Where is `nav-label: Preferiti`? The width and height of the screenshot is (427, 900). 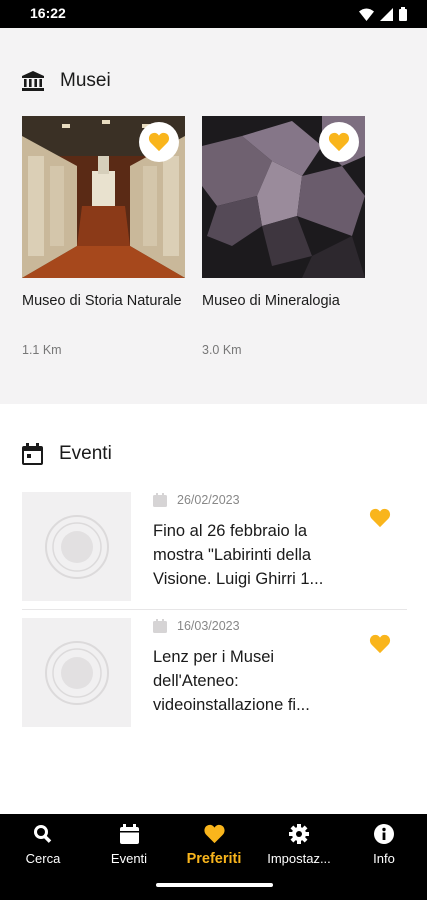
nav-label: Preferiti is located at coordinates (214, 859).